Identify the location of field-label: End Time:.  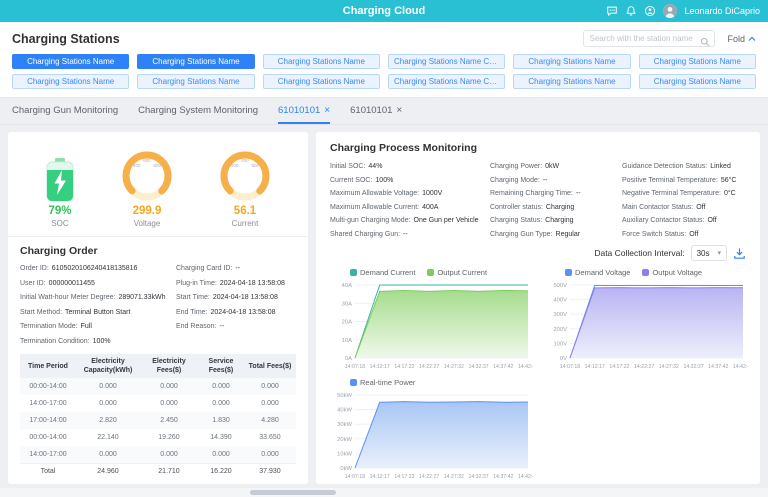
(192, 312).